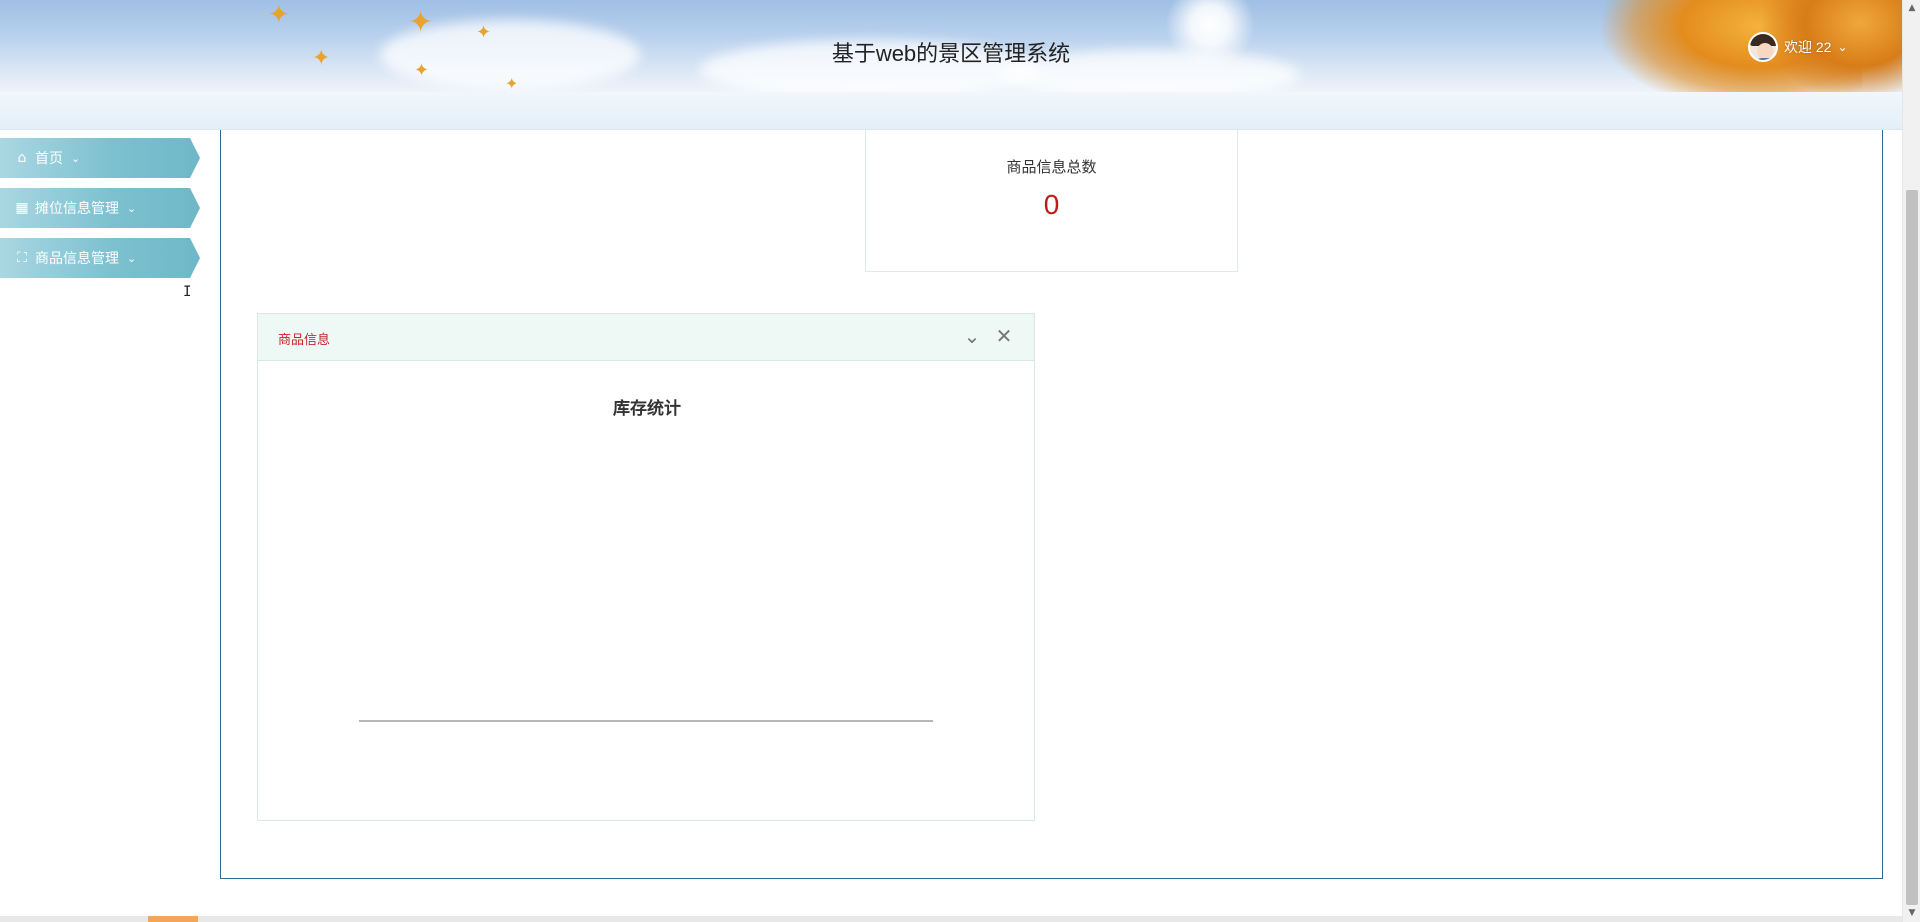  What do you see at coordinates (49, 158) in the screenshot?
I see `sidebar-item-label: 首页` at bounding box center [49, 158].